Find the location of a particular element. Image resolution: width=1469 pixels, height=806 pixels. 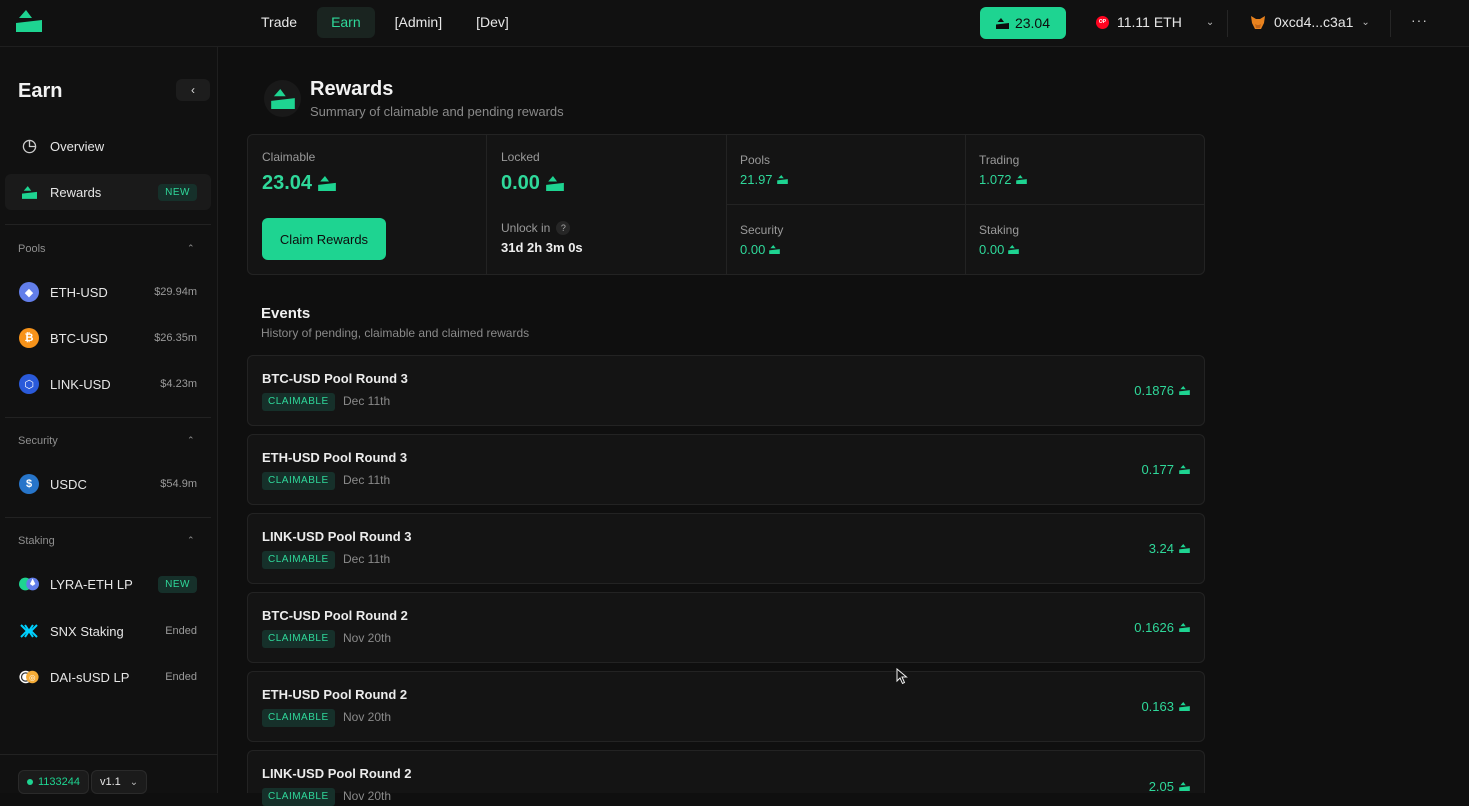

locked-label: Locked is located at coordinates (520, 157).